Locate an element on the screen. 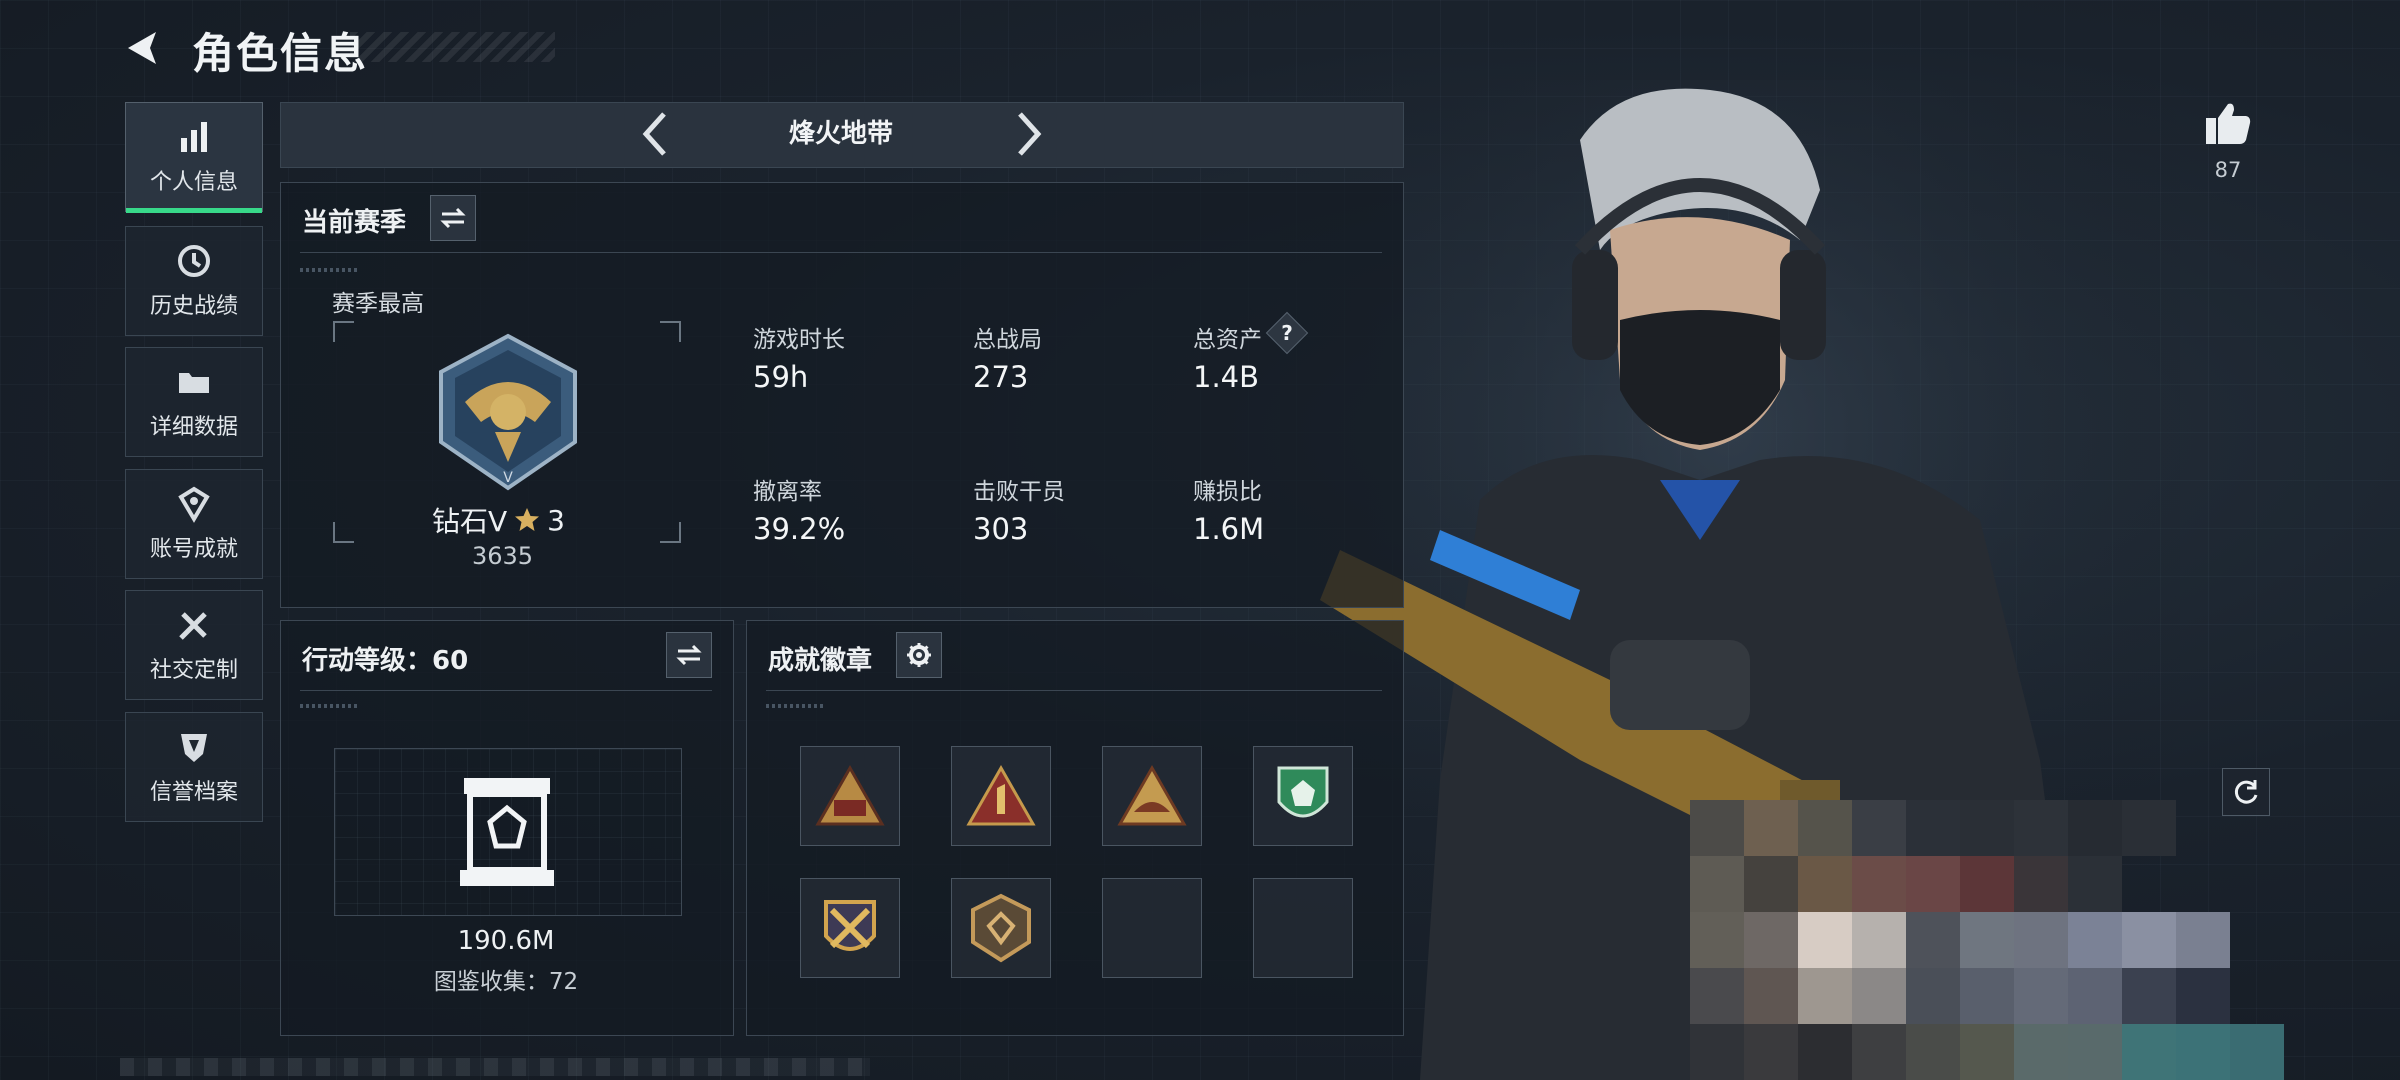 The height and width of the screenshot is (1080, 2400). sidebar-item-social-customize: 社交定制 is located at coordinates (194, 645).